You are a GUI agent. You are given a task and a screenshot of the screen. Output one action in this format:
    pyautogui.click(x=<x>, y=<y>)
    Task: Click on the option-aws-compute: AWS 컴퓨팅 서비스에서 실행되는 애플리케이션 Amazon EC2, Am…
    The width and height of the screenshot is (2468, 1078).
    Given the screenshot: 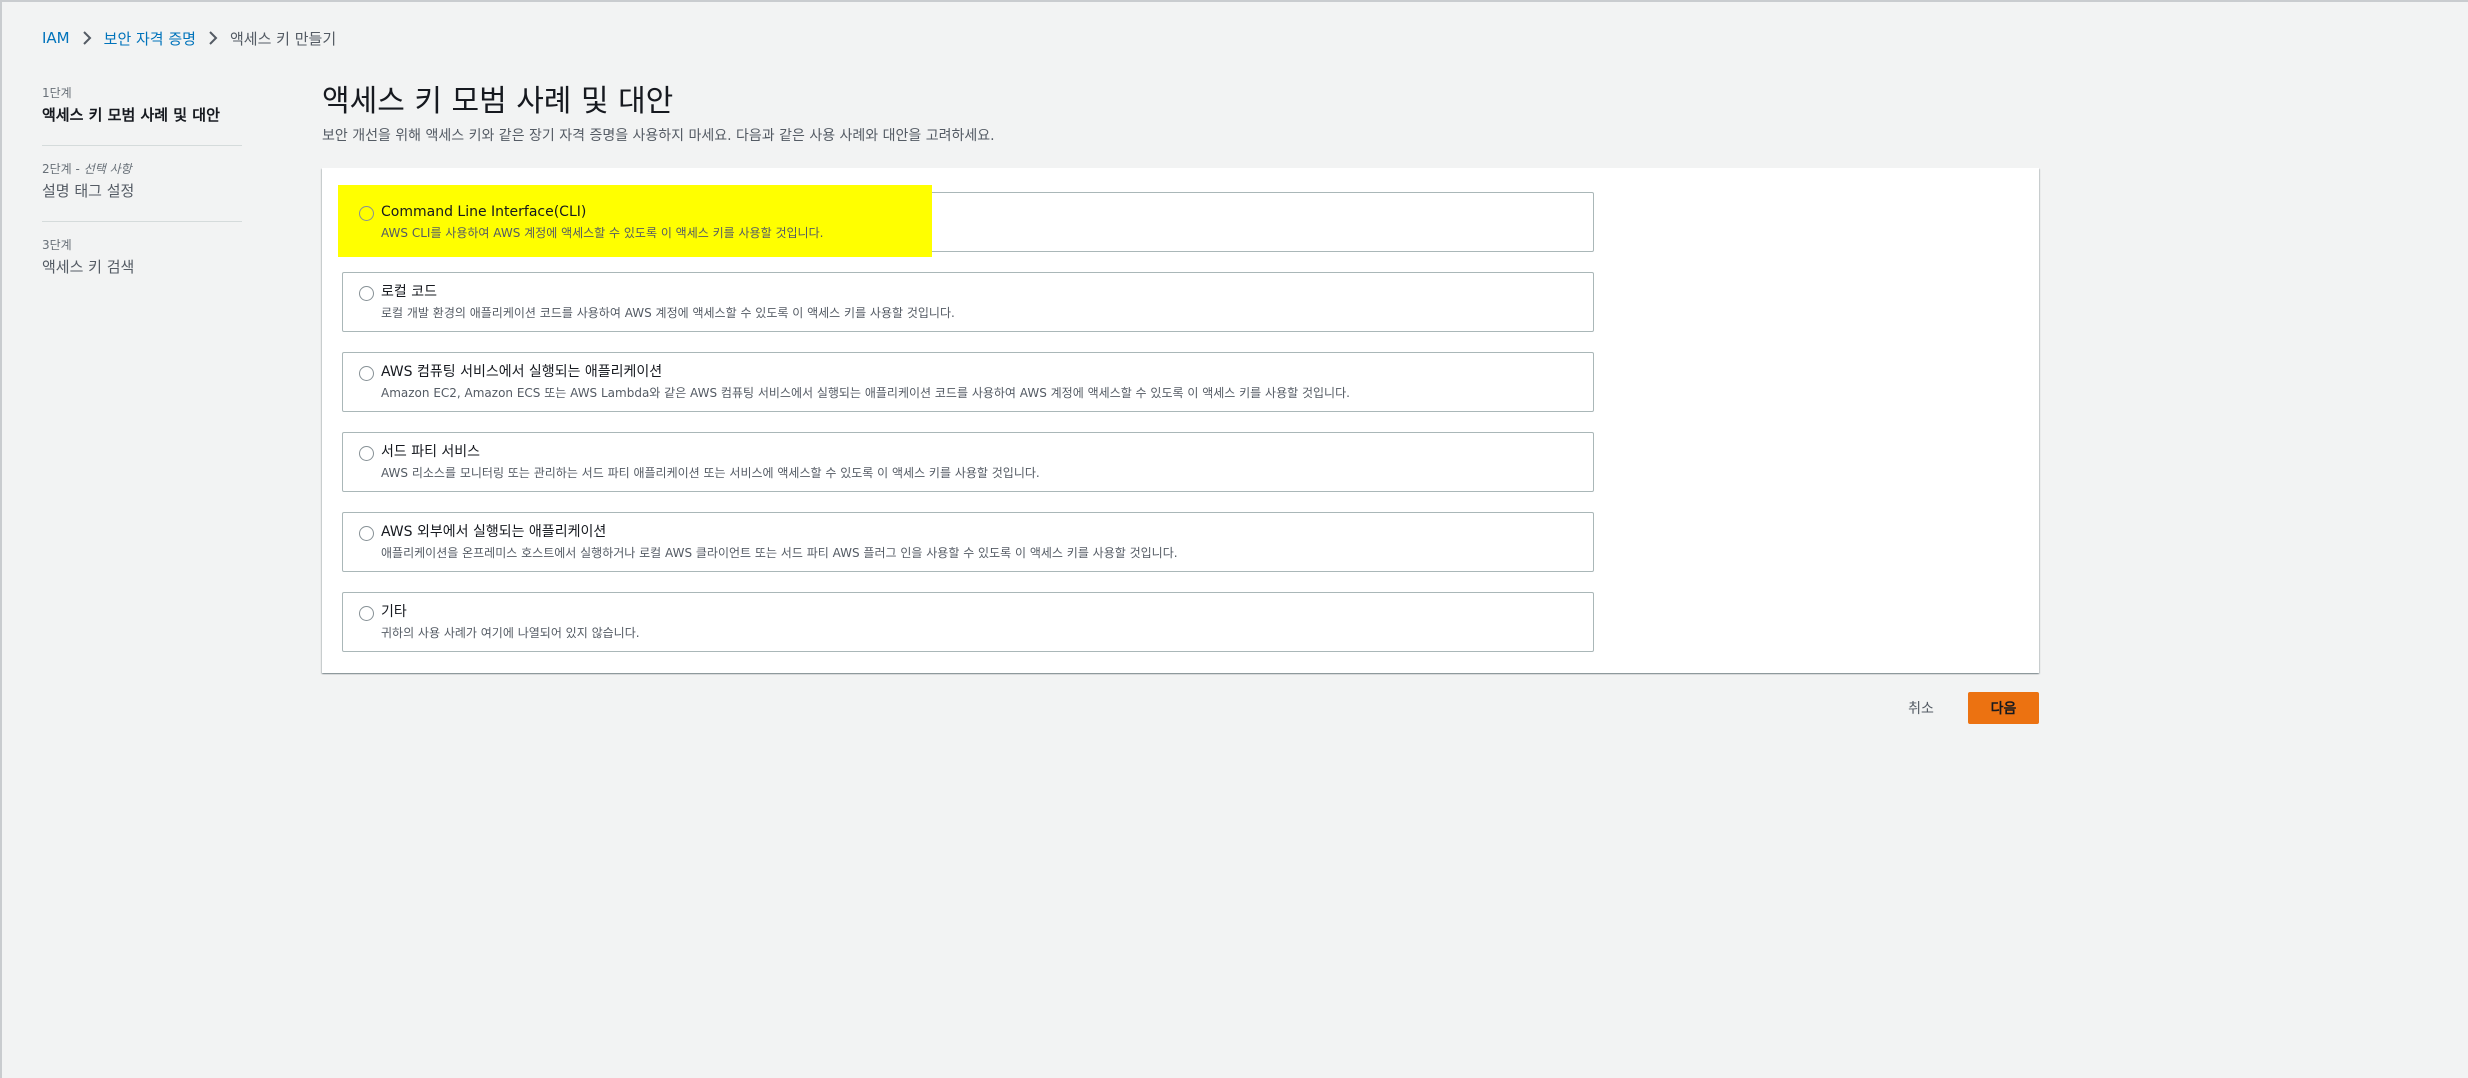 What is the action you would take?
    pyautogui.click(x=968, y=382)
    